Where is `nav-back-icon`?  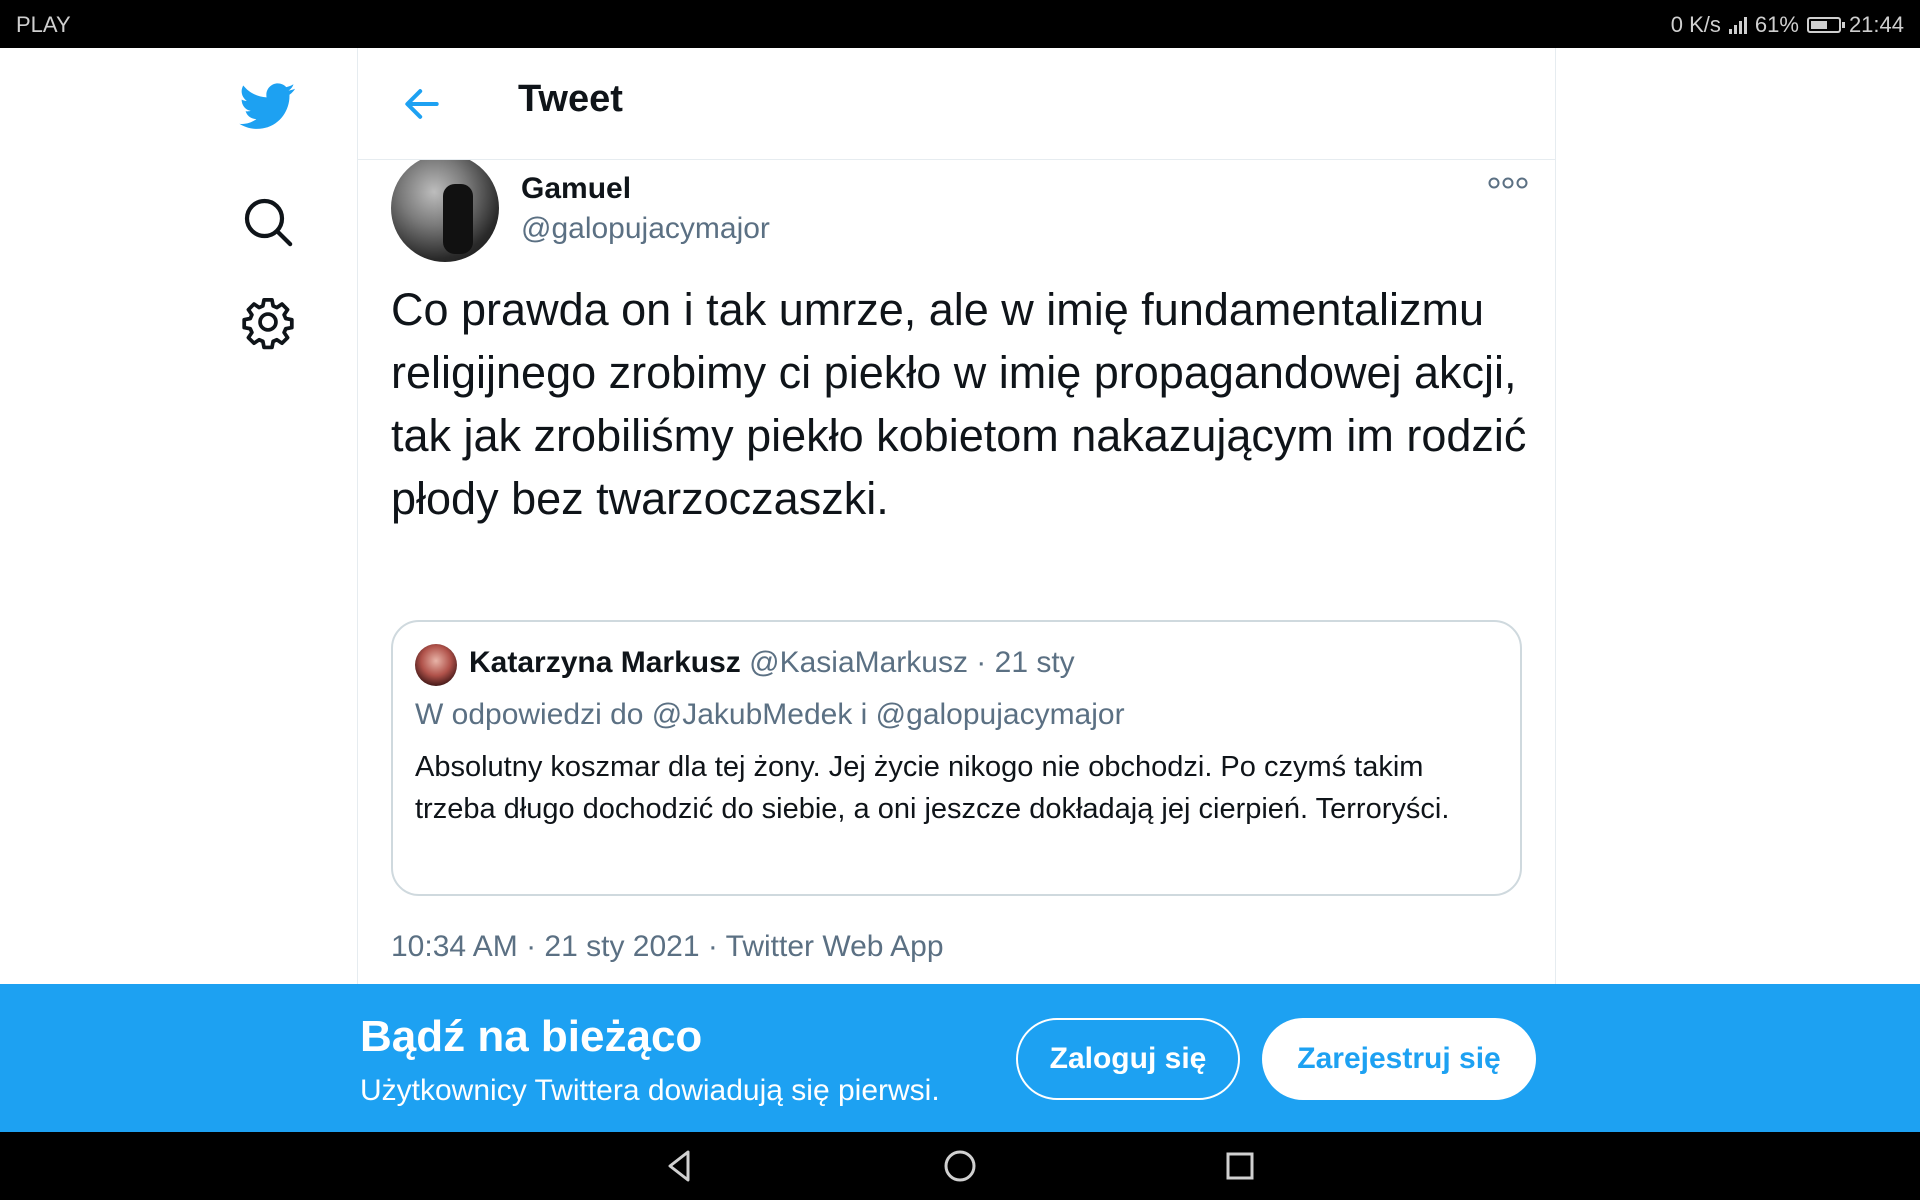
nav-back-icon is located at coordinates (680, 1166).